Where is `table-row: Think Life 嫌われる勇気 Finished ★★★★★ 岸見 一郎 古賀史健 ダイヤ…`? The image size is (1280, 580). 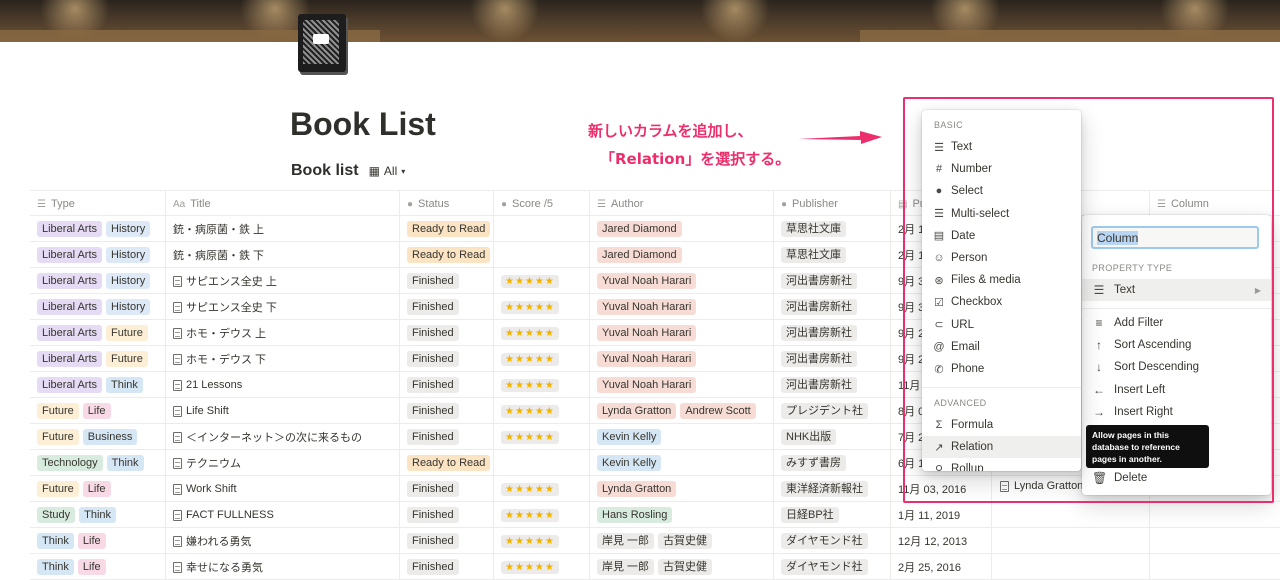 table-row: Think Life 嫌われる勇気 Finished ★★★★★ 岸見 一郎 古賀史健 ダイヤ… is located at coordinates (655, 541).